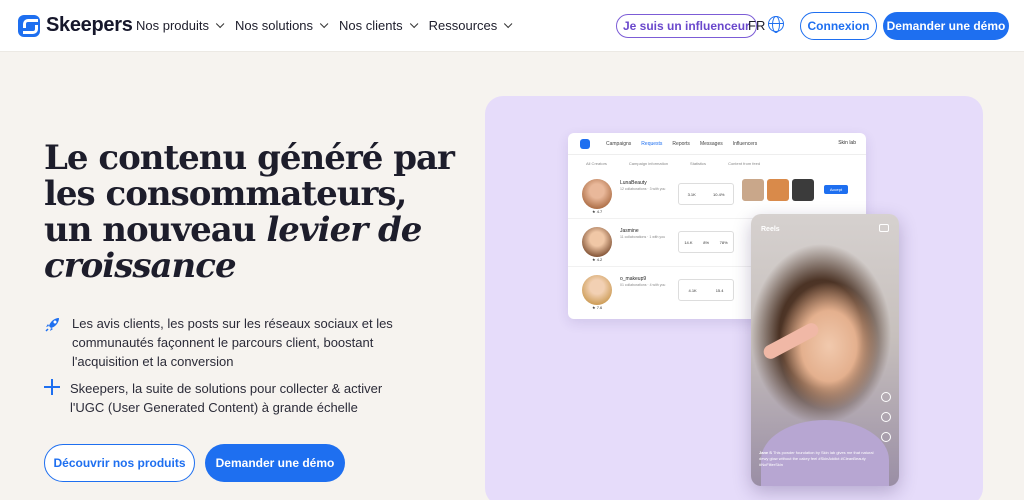 The height and width of the screenshot is (500, 1024). What do you see at coordinates (838, 26) in the screenshot?
I see `login-button: Connexion` at bounding box center [838, 26].